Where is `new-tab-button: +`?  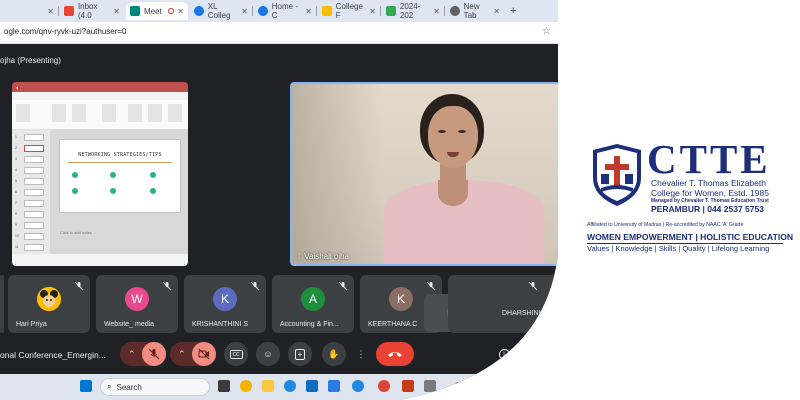
new-tab-button: + is located at coordinates (514, 11).